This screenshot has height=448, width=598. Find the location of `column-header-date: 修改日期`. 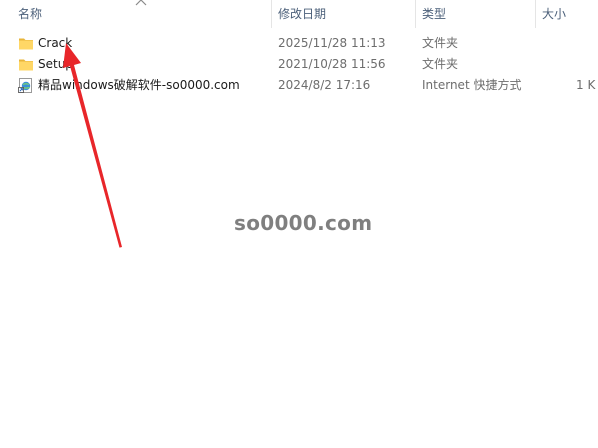

column-header-date: 修改日期 is located at coordinates (343, 14).